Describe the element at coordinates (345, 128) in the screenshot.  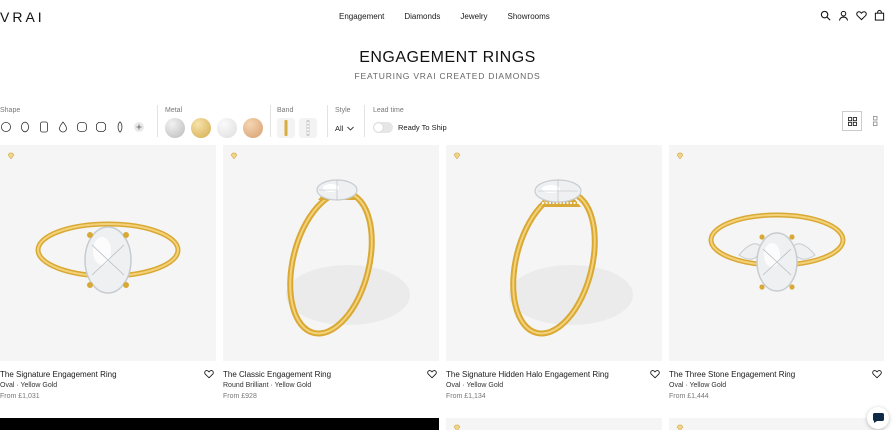
I see `style-dropdown: All` at that location.